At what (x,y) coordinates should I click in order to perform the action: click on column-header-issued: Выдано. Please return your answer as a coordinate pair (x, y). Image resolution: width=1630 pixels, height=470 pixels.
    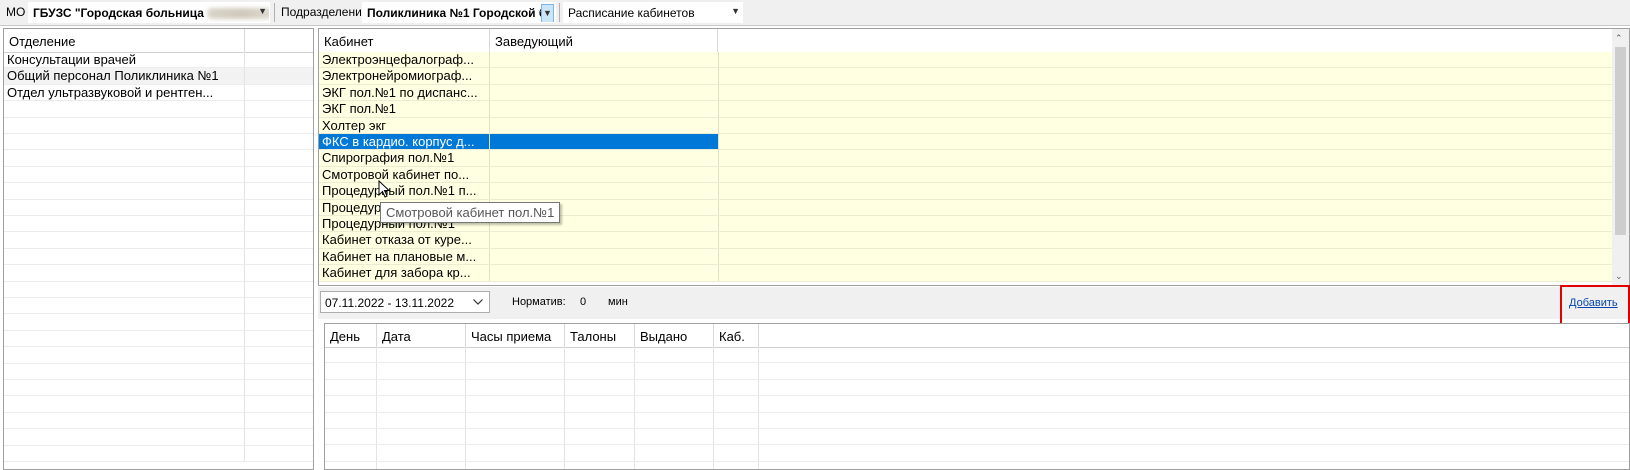
    Looking at the image, I should click on (674, 335).